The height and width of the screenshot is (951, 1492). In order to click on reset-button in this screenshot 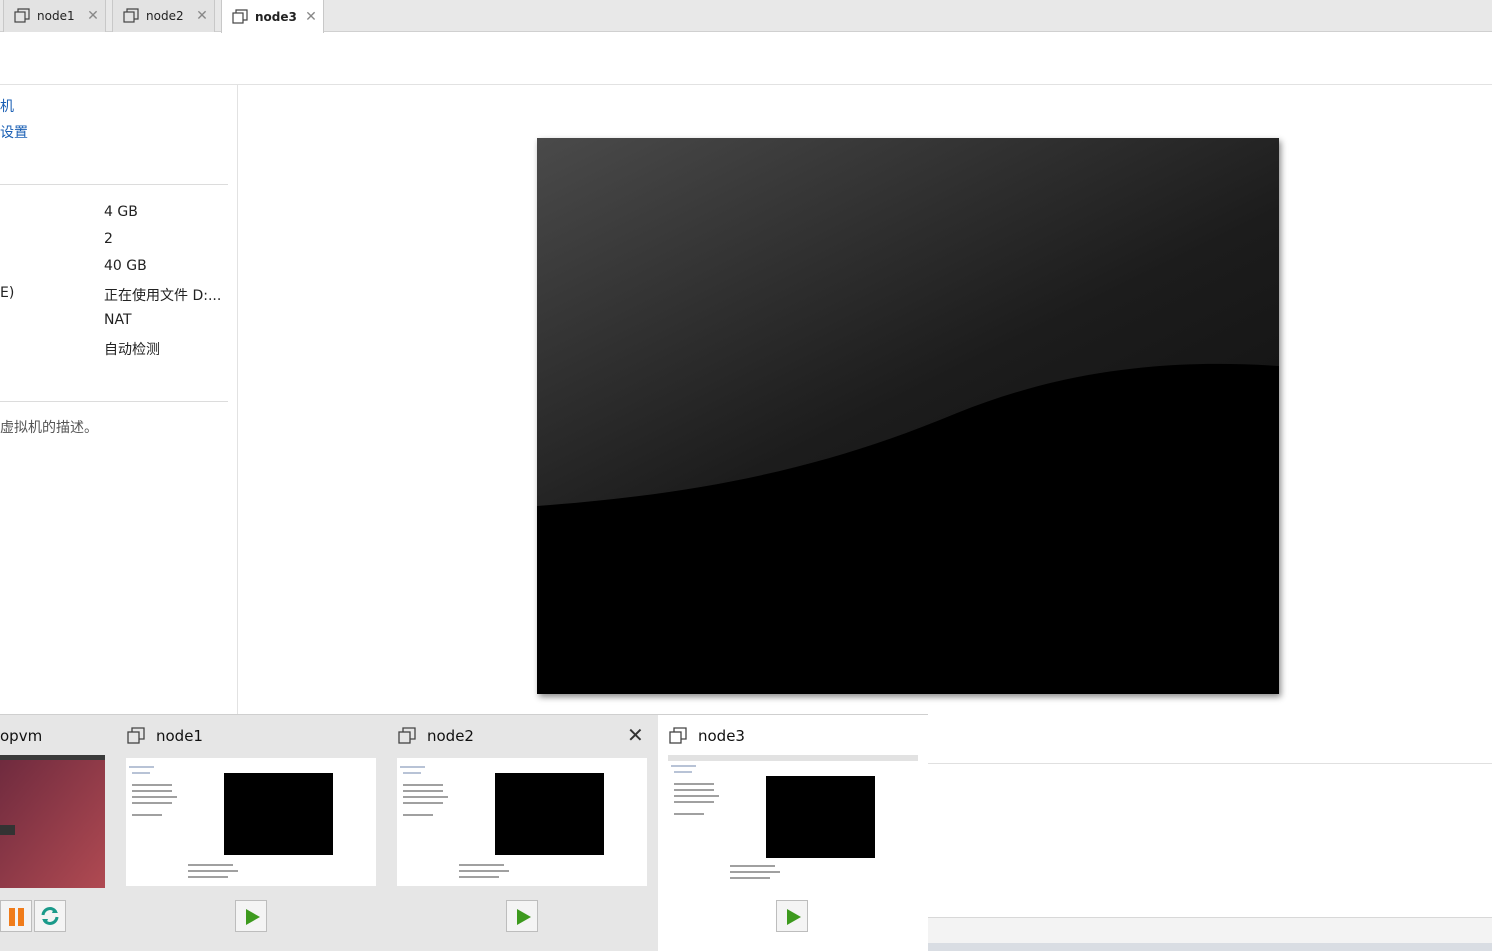, I will do `click(50, 916)`.